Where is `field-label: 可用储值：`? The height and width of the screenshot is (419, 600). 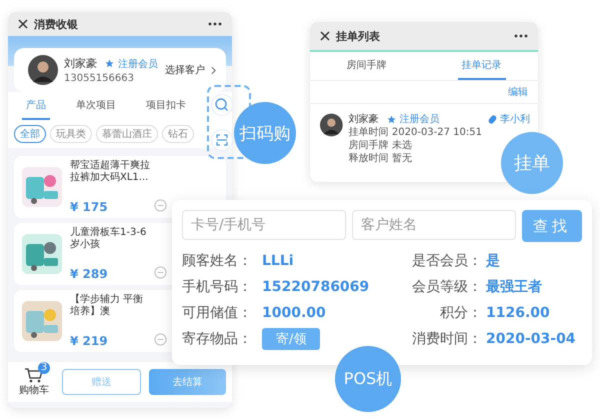 field-label: 可用储值： is located at coordinates (217, 313).